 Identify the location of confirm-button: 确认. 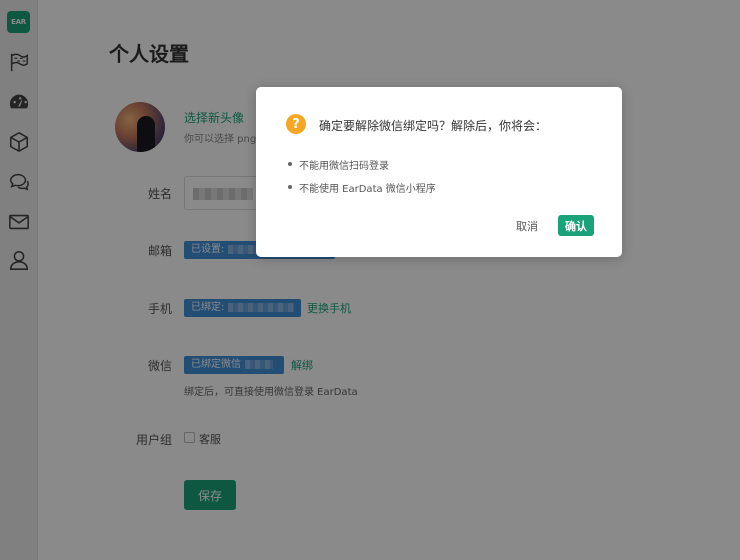
(576, 225).